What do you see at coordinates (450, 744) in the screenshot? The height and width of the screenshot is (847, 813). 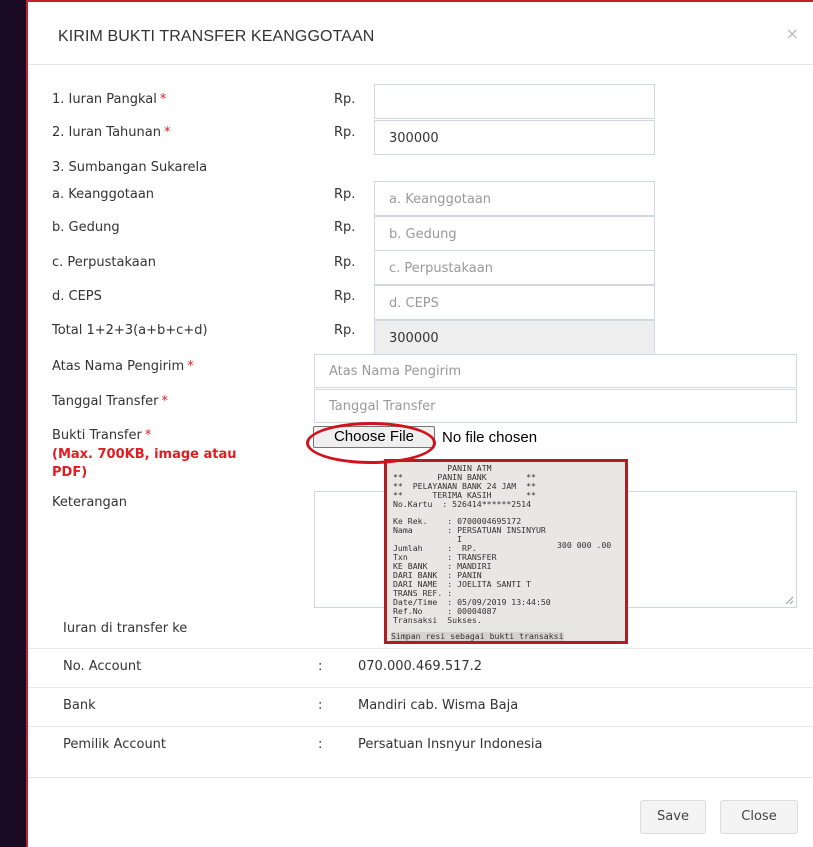 I see `owner-value: Persatuan Insnyur Indonesia` at bounding box center [450, 744].